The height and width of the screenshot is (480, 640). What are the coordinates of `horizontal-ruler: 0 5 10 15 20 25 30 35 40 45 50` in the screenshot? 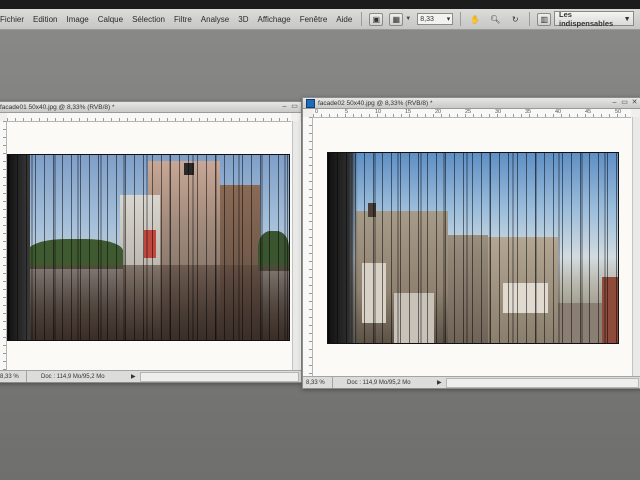 It's located at (472, 113).